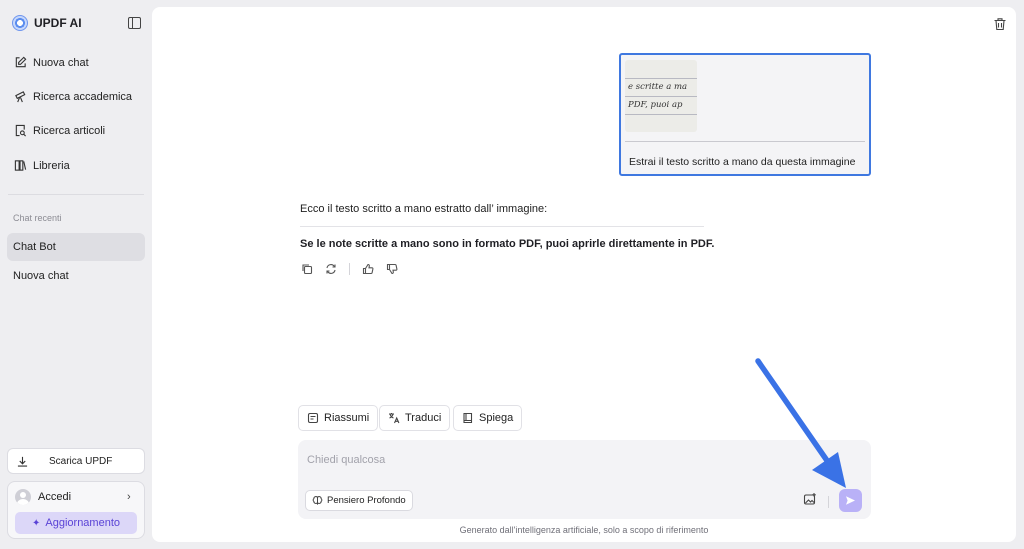 This screenshot has height=549, width=1024. I want to click on recent-chat-item: Nuova chat, so click(76, 276).